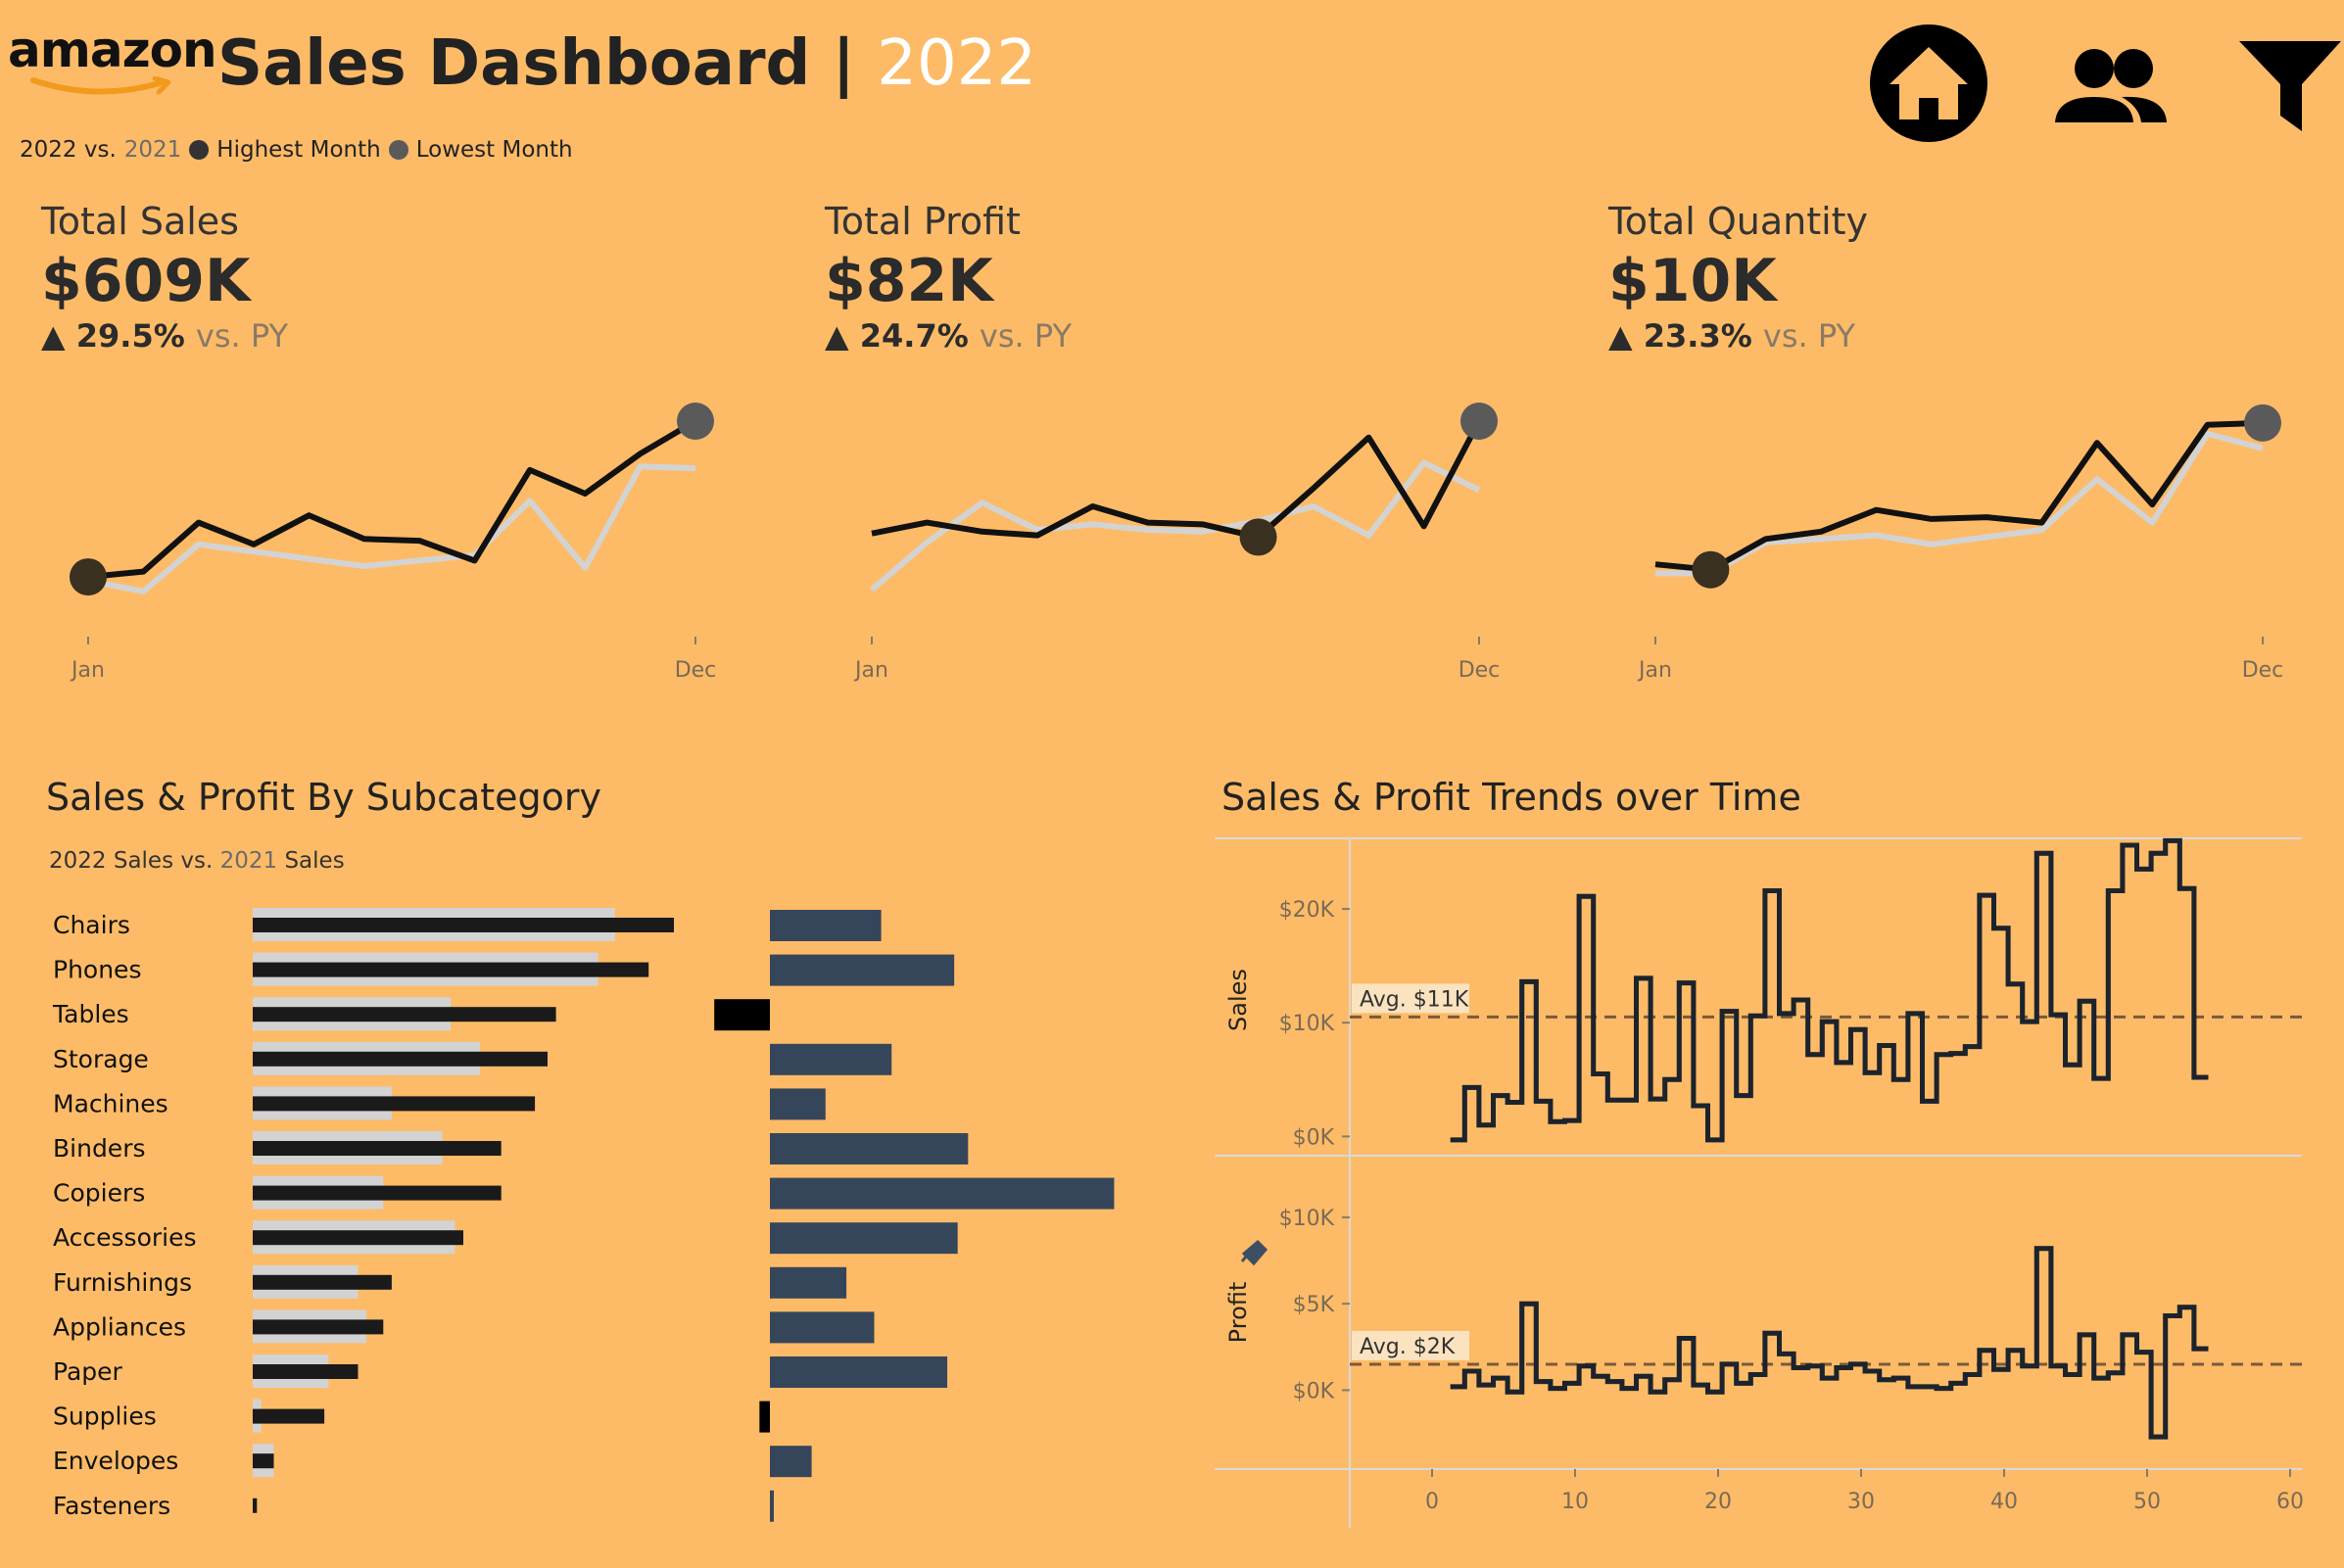 The width and height of the screenshot is (2344, 1568). I want to click on category-label: Paper, so click(88, 1371).